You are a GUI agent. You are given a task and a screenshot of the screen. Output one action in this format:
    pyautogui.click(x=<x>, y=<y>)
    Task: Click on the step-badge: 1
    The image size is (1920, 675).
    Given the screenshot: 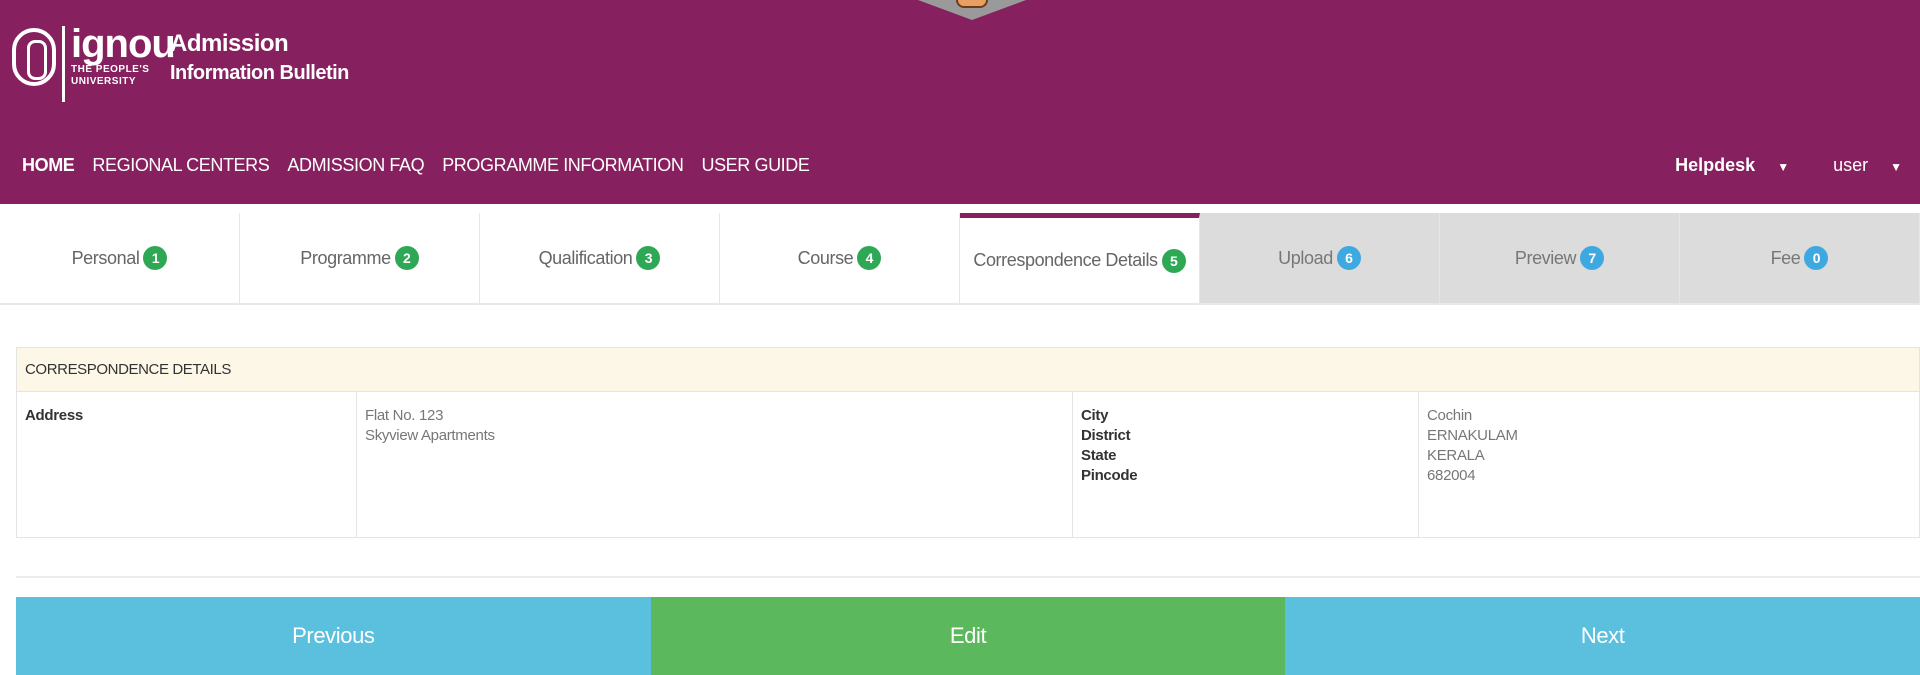 What is the action you would take?
    pyautogui.click(x=155, y=258)
    